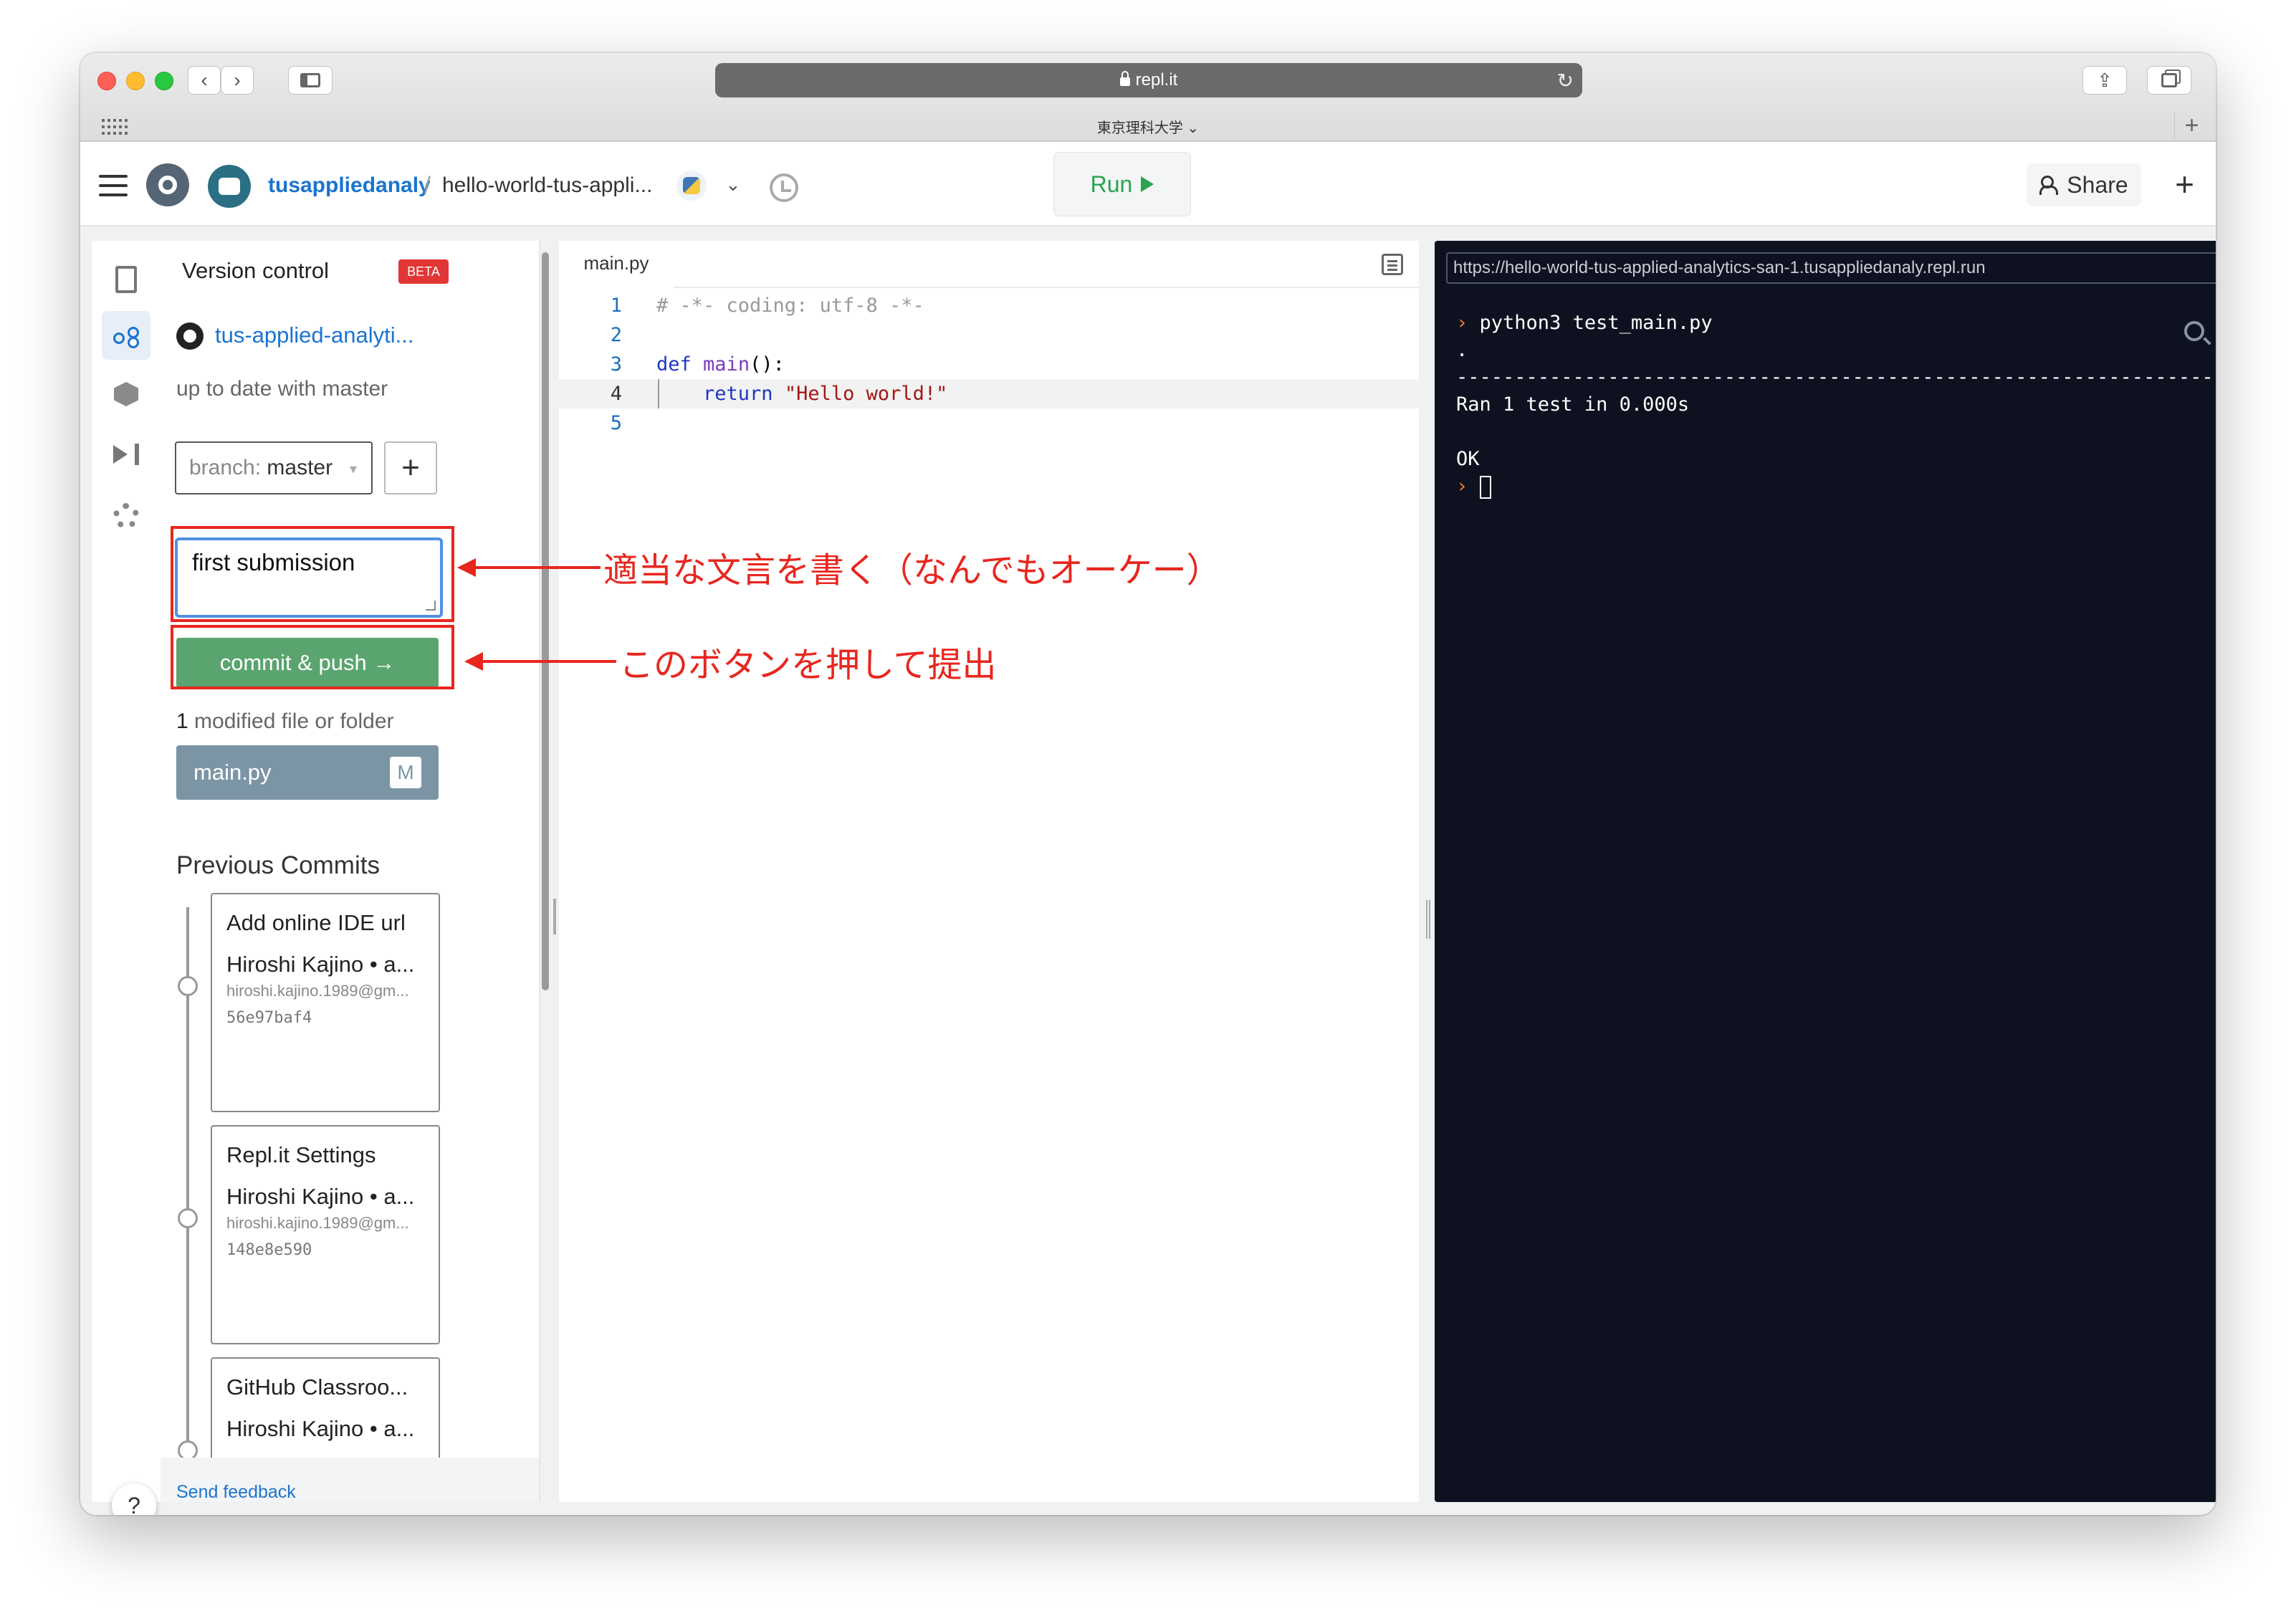 The image size is (2296, 1621). Describe the element at coordinates (232, 772) in the screenshot. I see `modified-file-name: main.py` at that location.